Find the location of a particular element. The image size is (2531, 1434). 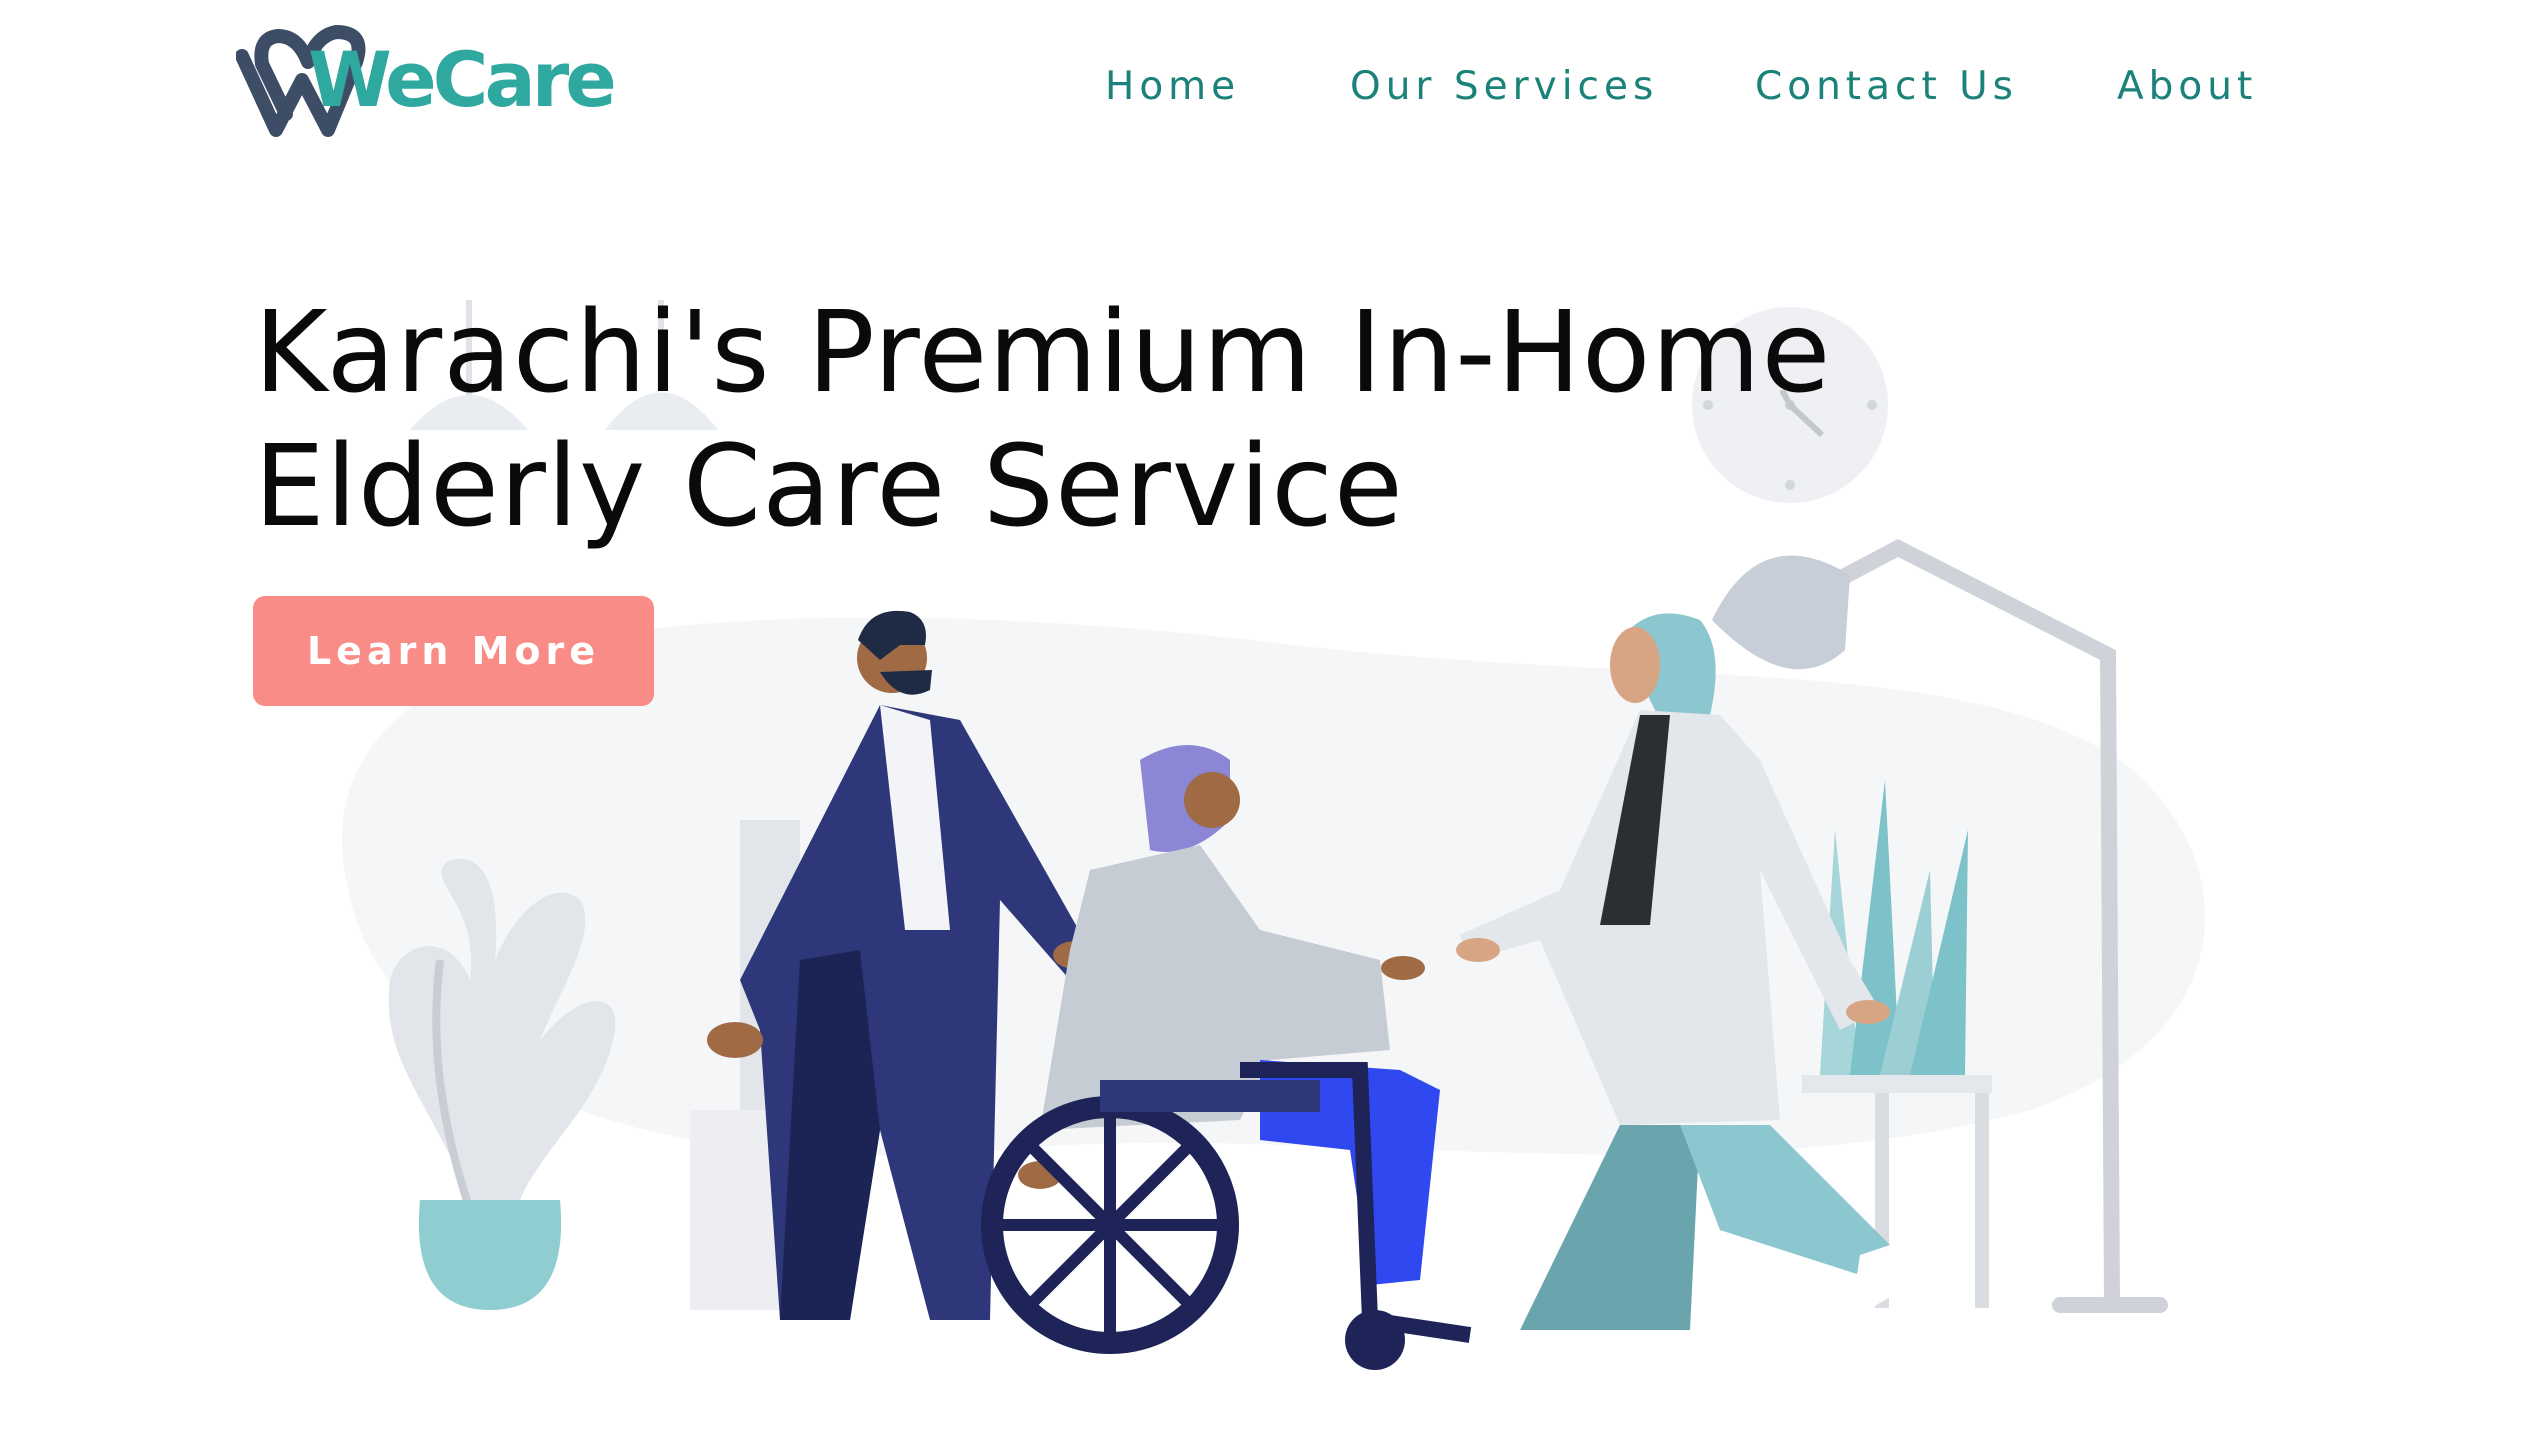

hero-title-line-2: Elderly Care Service is located at coordinates (829, 487).